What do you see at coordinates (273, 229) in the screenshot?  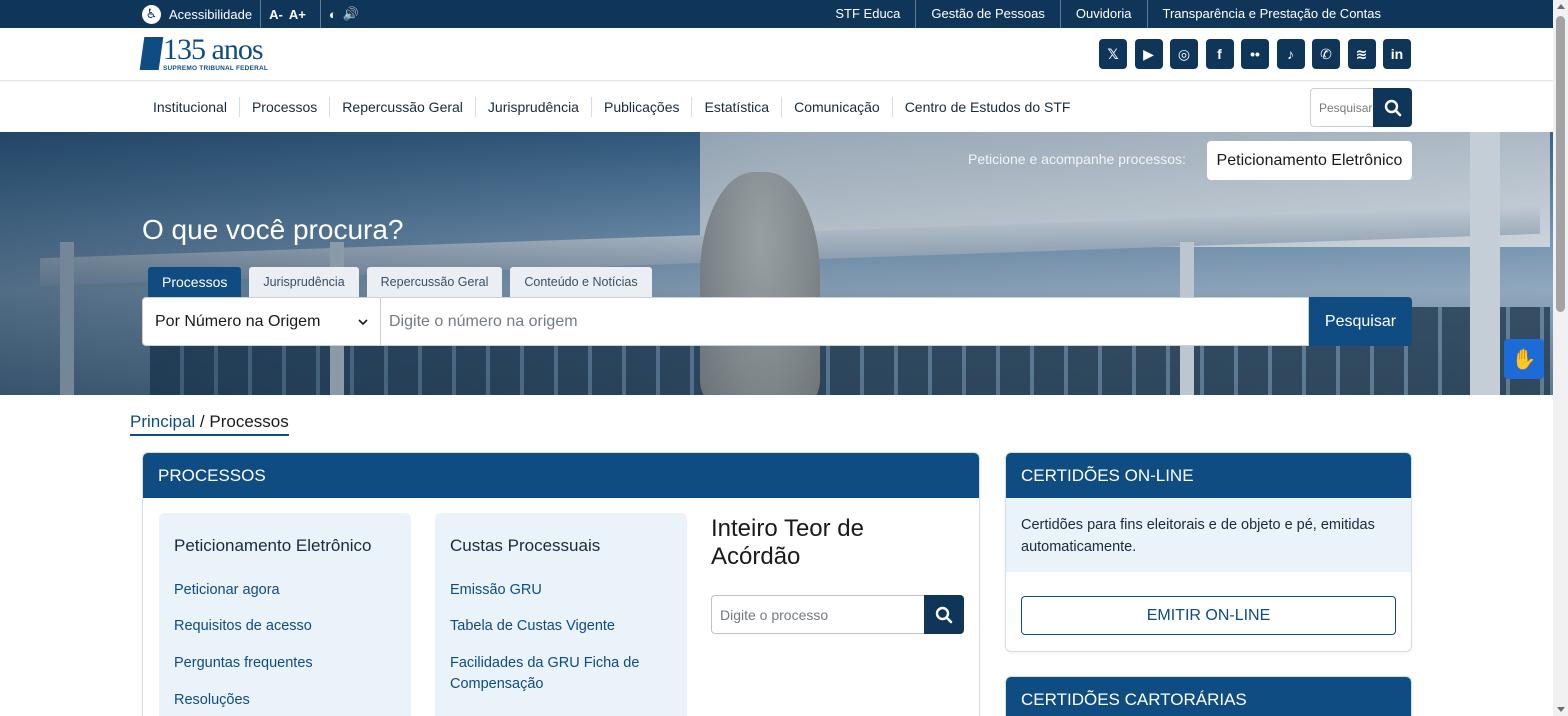 I see `hero-title: O que você procura?` at bounding box center [273, 229].